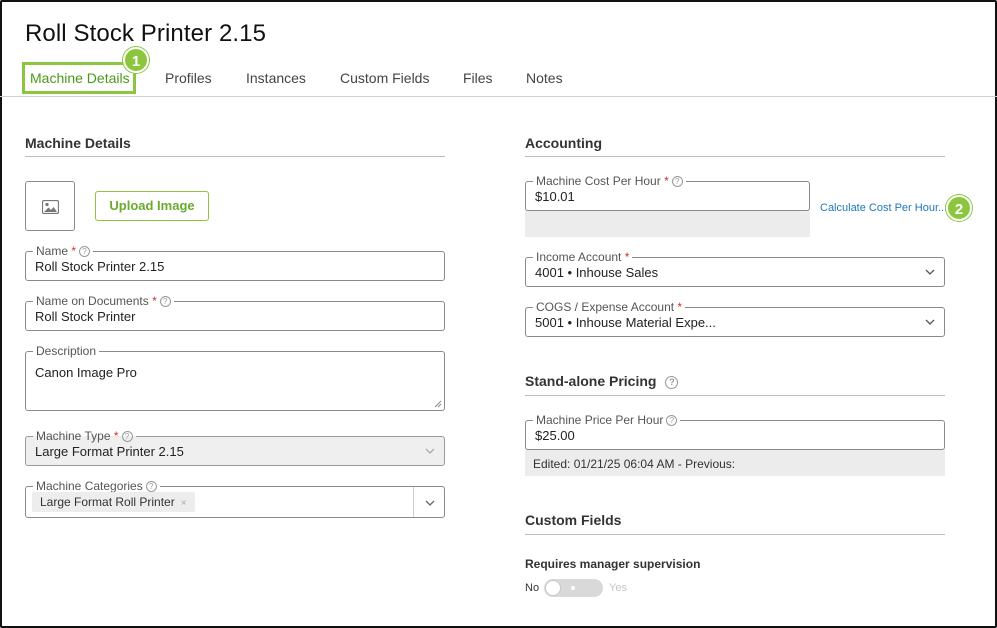 The width and height of the screenshot is (997, 628). What do you see at coordinates (413, 502) in the screenshot?
I see `select-divider` at bounding box center [413, 502].